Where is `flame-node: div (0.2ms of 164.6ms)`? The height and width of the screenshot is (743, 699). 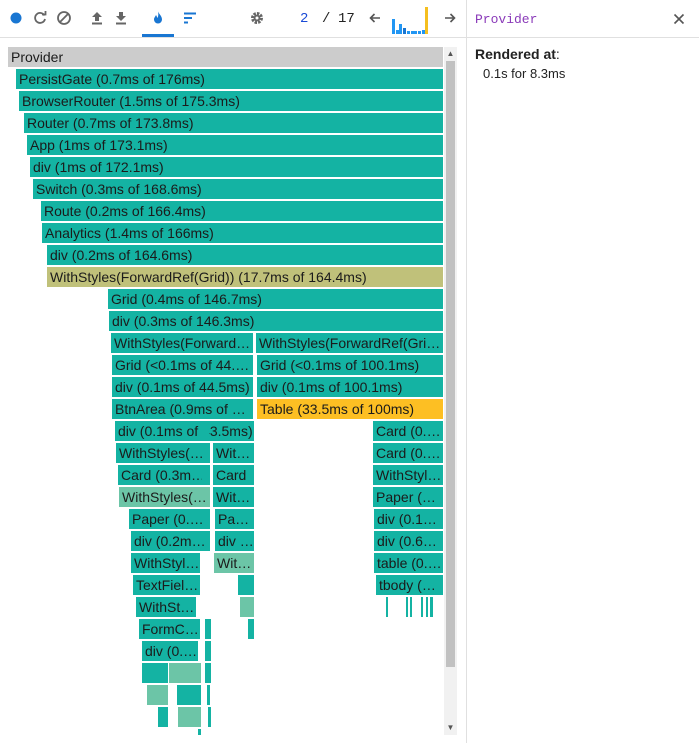
flame-node: div (0.2ms of 164.6ms) is located at coordinates (245, 255).